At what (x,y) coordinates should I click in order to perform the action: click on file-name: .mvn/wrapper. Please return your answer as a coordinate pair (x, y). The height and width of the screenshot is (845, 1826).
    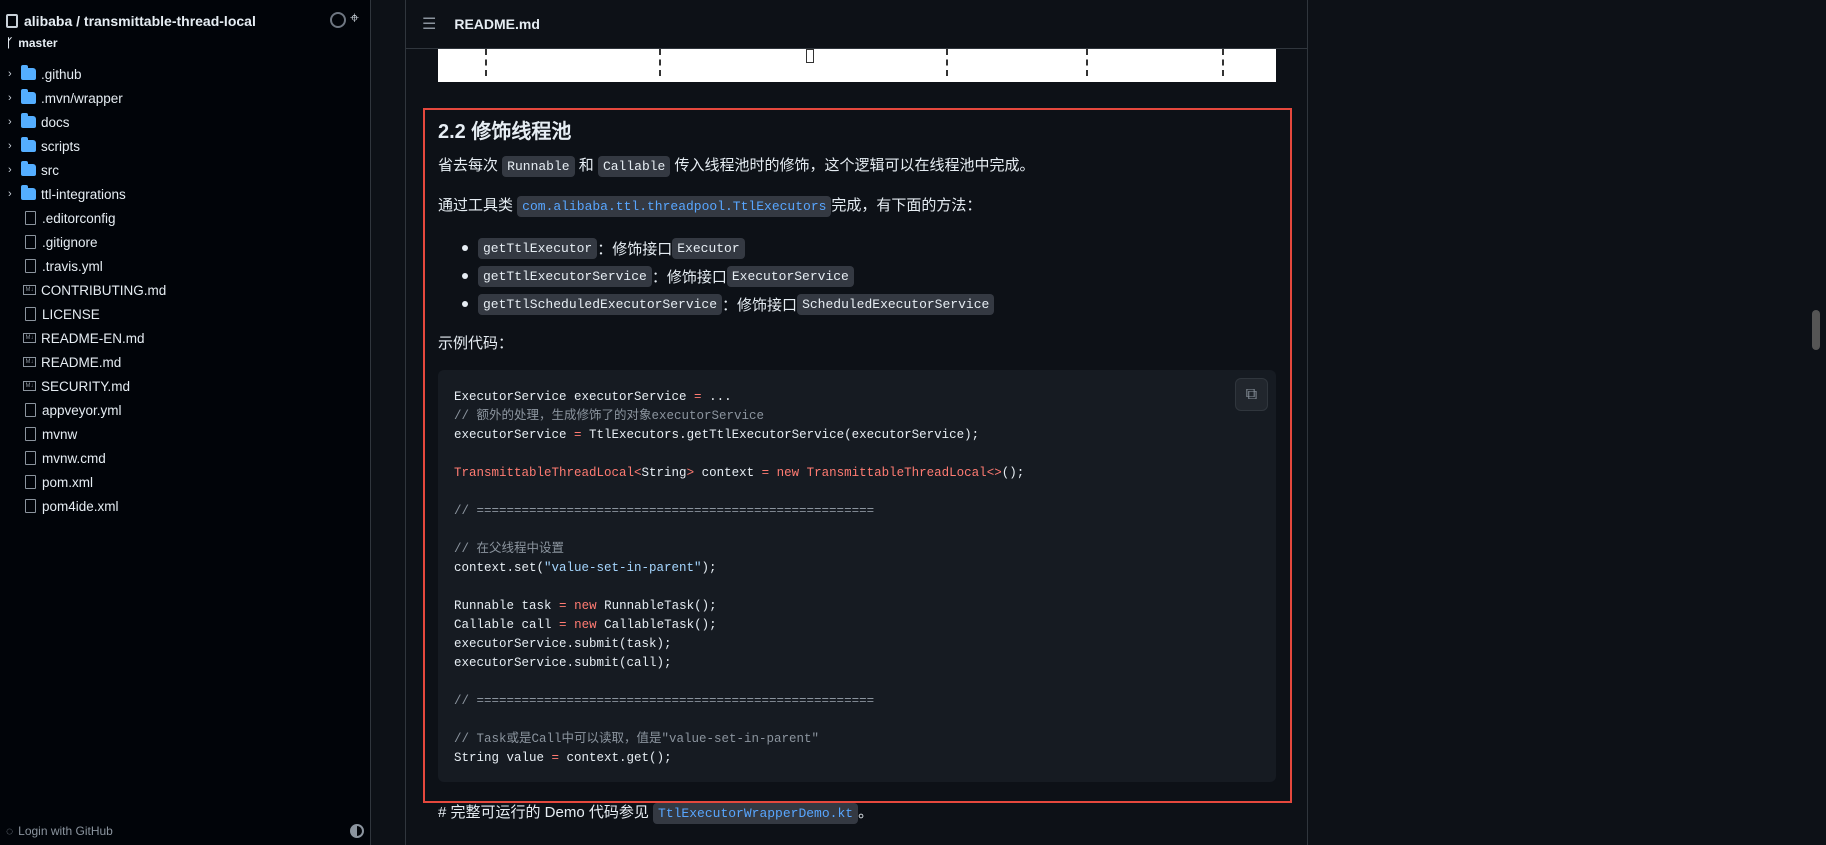
    Looking at the image, I should click on (82, 98).